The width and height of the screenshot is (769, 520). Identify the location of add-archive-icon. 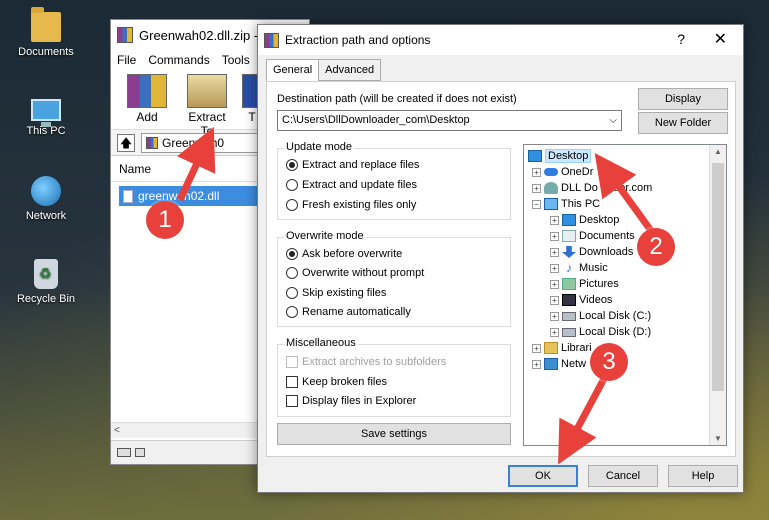
(147, 91).